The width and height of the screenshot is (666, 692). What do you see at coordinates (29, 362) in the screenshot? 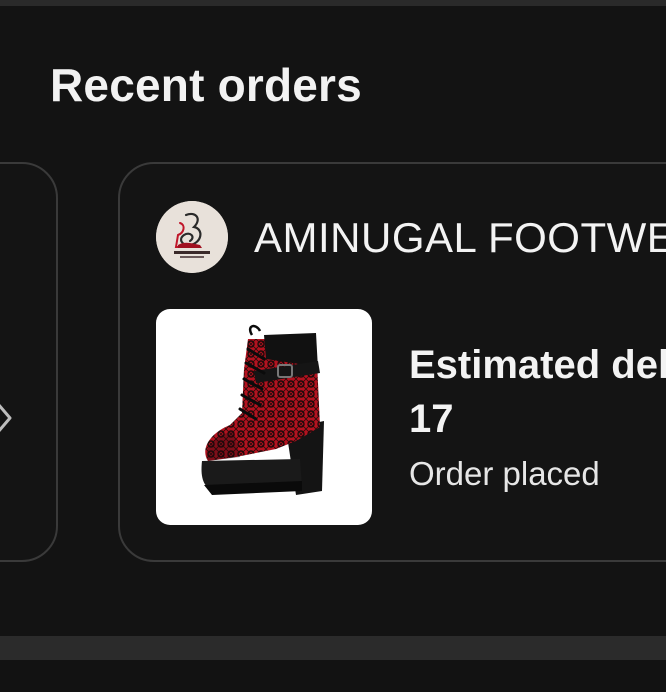
I see `previous-order-card` at bounding box center [29, 362].